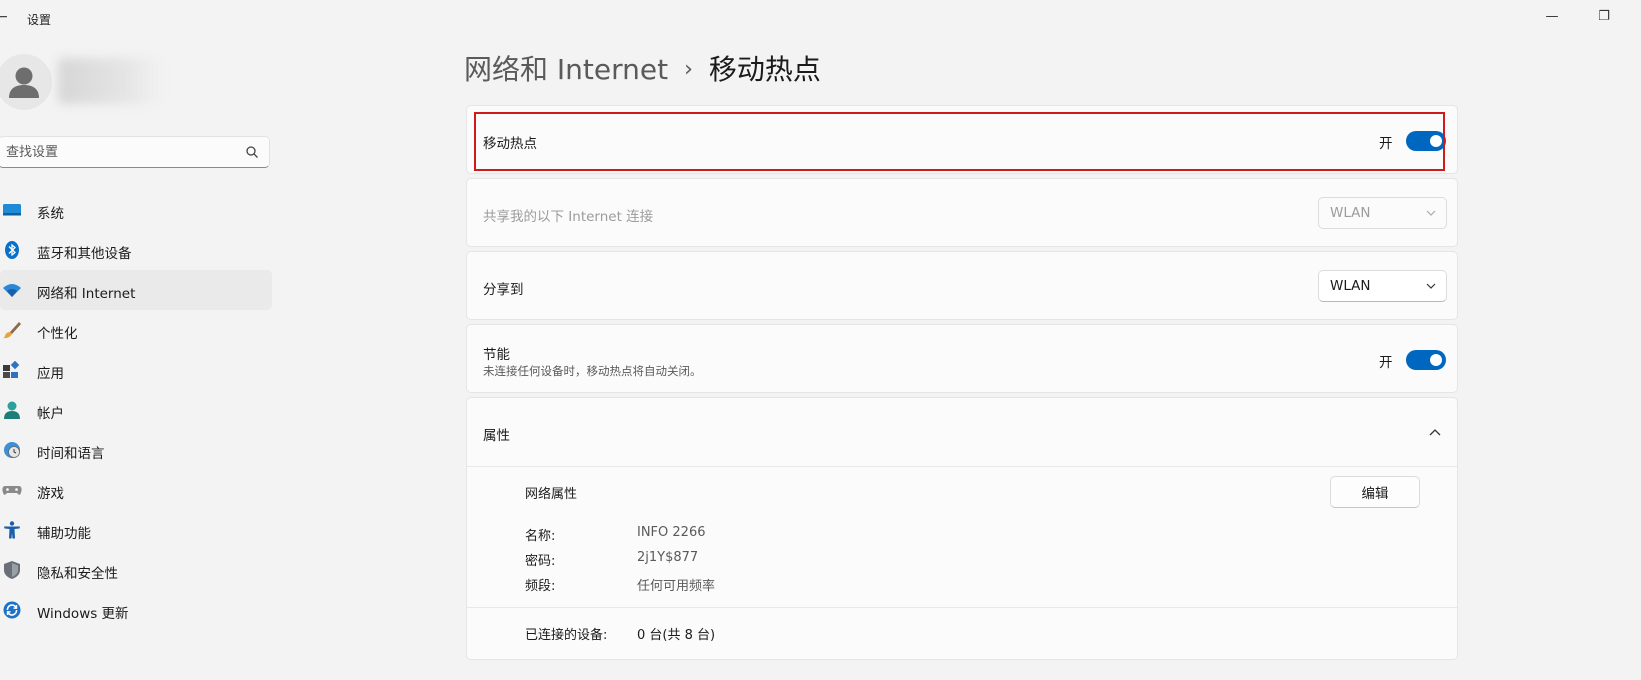  Describe the element at coordinates (12, 250) in the screenshot. I see `bluetooth-icon` at that location.